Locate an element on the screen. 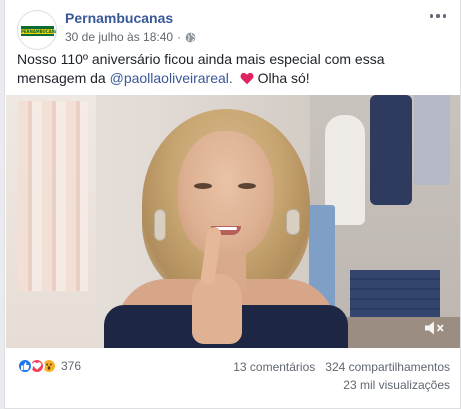  reaction-count: 376 is located at coordinates (71, 366).